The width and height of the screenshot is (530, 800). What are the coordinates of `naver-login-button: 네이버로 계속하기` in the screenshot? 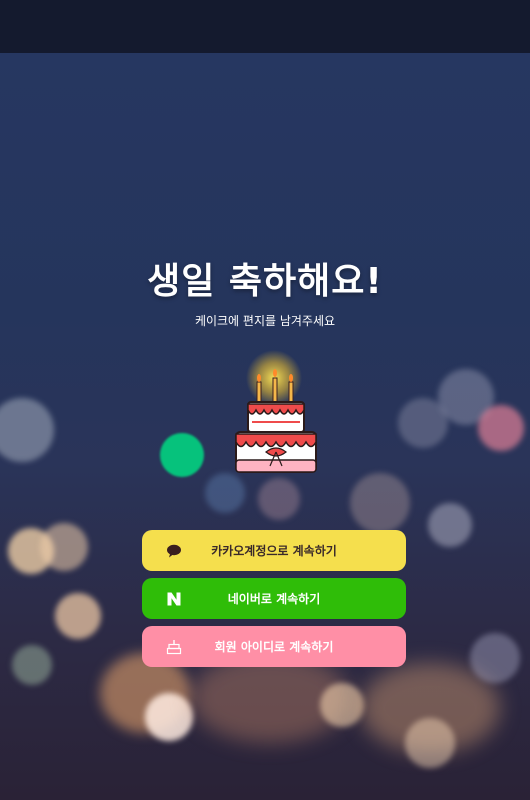 It's located at (274, 598).